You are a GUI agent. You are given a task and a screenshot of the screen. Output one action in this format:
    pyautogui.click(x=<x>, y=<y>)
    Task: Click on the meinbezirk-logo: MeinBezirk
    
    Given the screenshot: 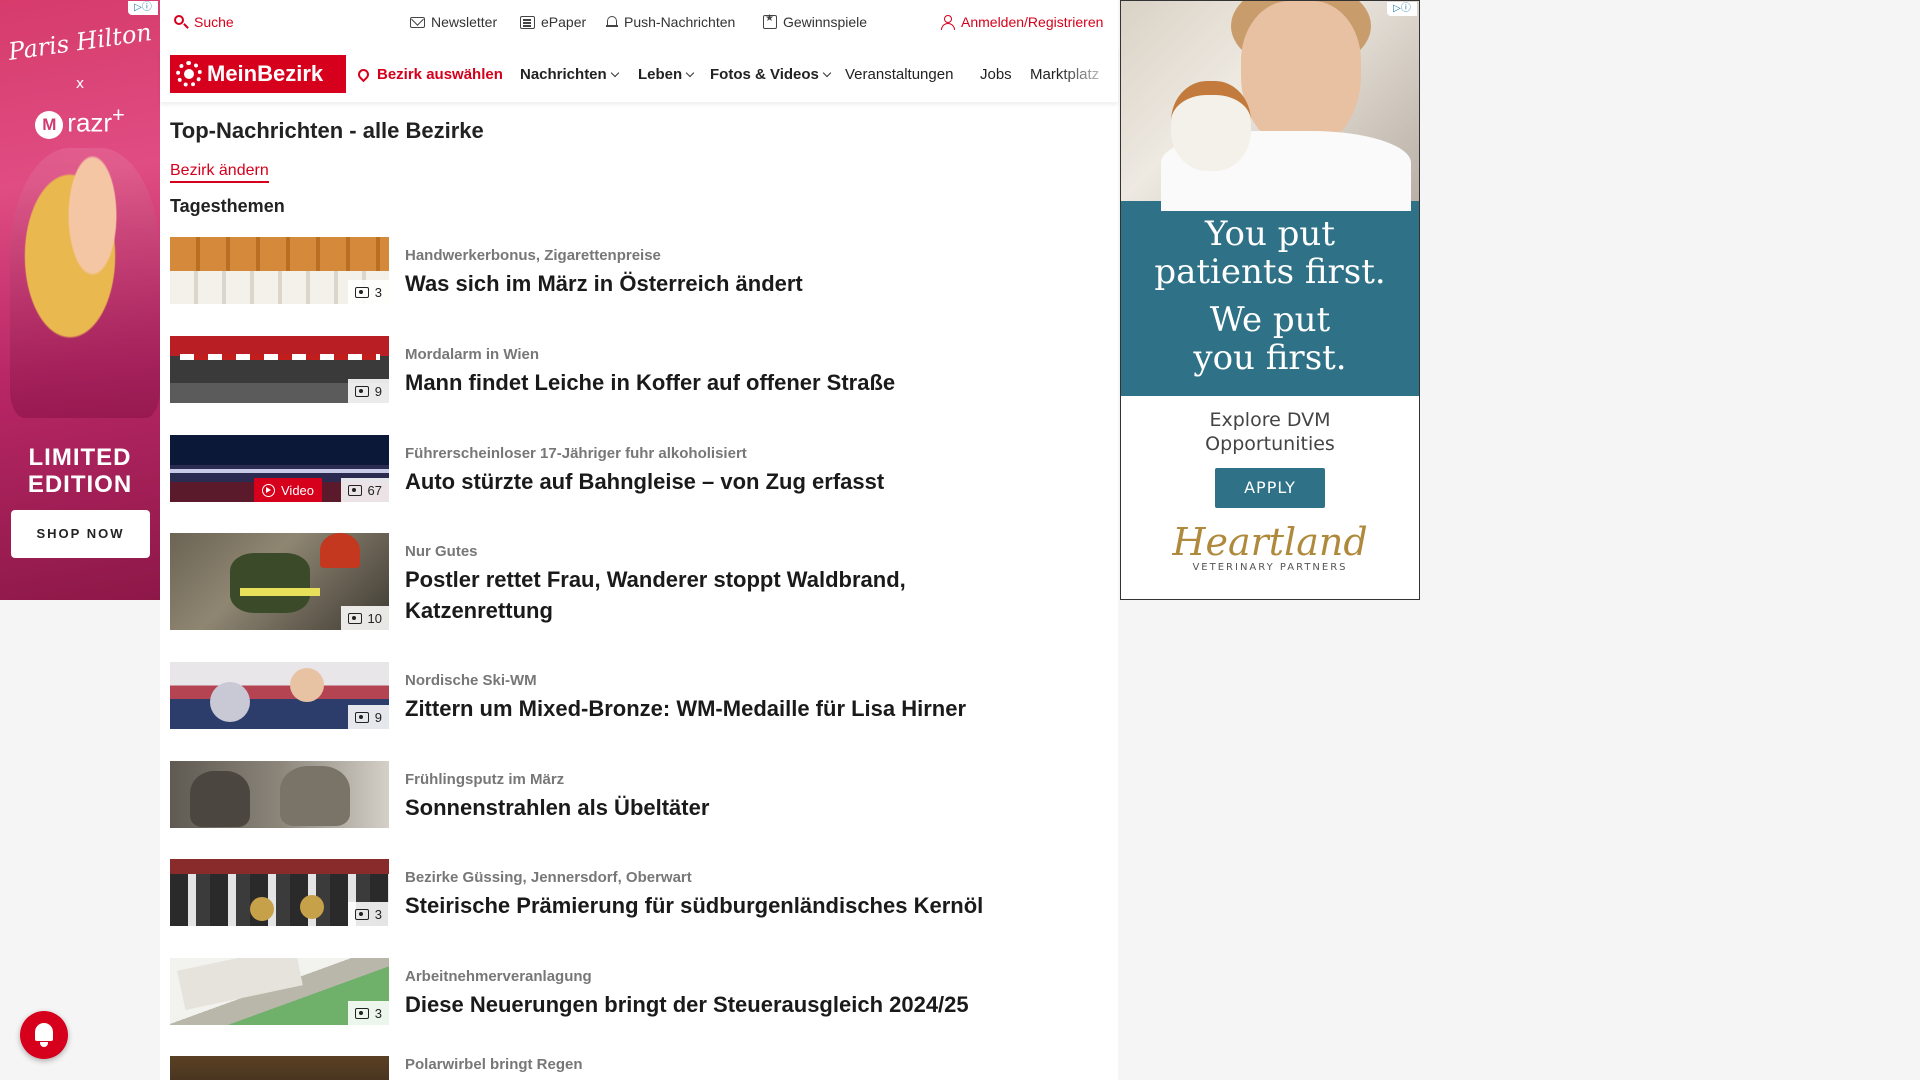 What is the action you would take?
    pyautogui.click(x=258, y=74)
    